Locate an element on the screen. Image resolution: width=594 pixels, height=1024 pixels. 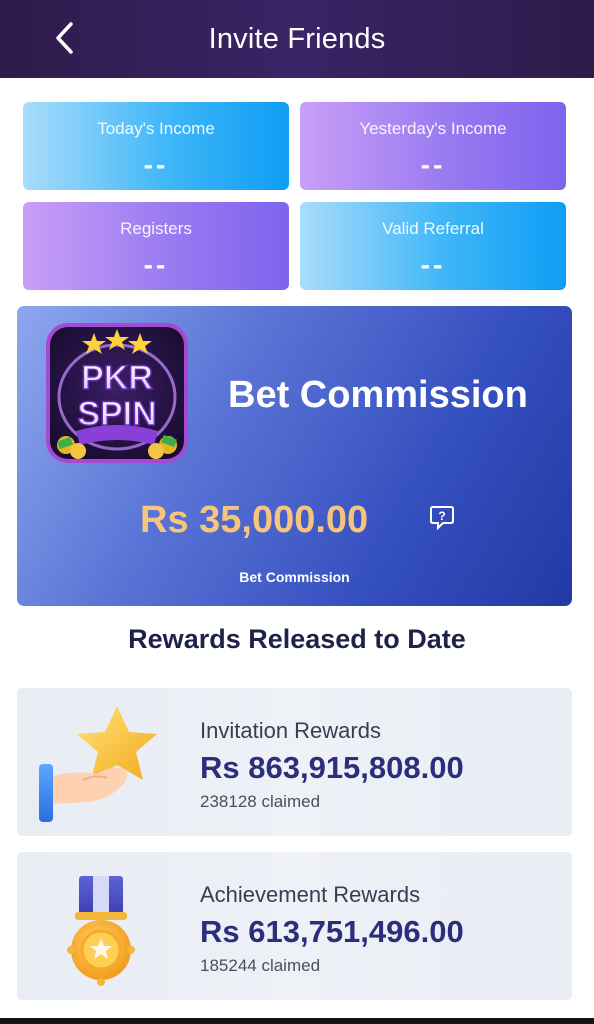
rewards-section-title: Rewards Released to Date is located at coordinates (297, 639).